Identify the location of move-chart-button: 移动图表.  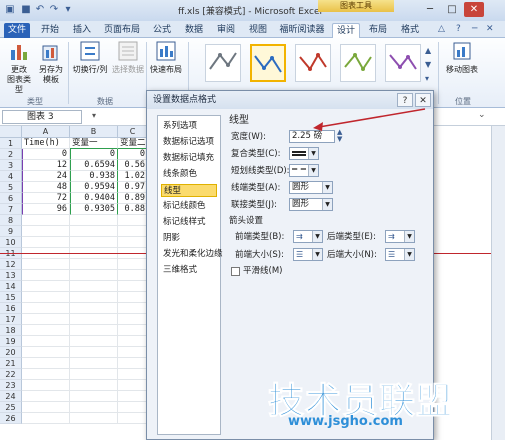
(462, 57).